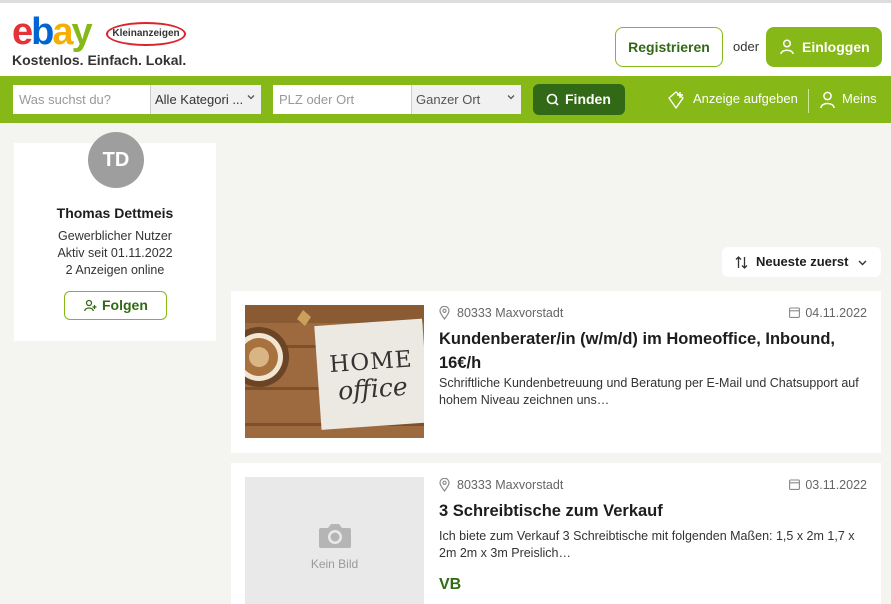  I want to click on ad-price: VB, so click(450, 584).